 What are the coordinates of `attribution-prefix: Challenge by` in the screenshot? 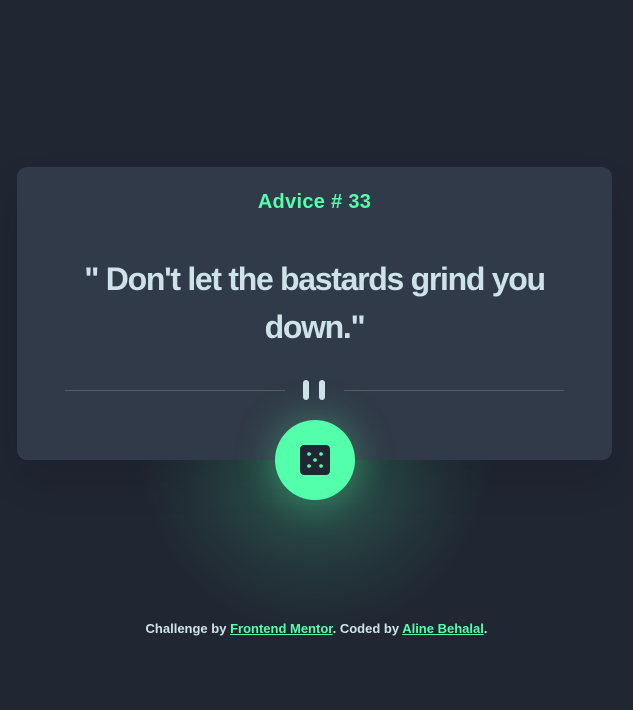 It's located at (188, 628).